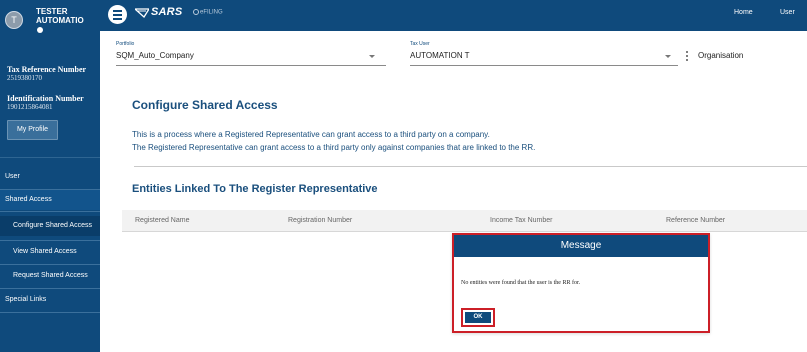  I want to click on column-registered-name: Registered Name, so click(162, 220).